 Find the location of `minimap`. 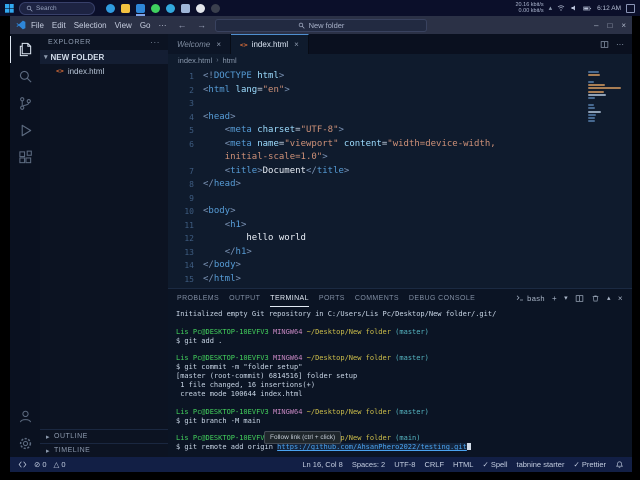

minimap is located at coordinates (606, 97).